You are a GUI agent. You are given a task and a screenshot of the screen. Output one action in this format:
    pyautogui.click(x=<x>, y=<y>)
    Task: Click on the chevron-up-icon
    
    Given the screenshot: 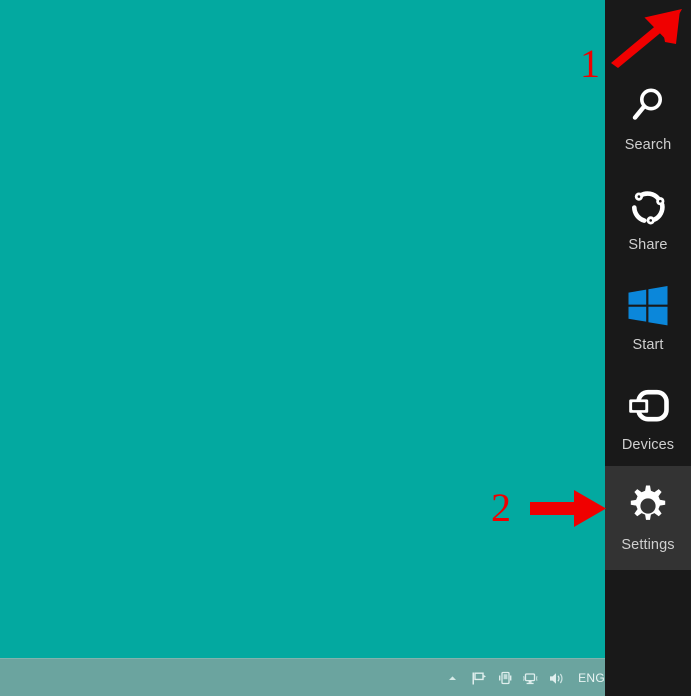 What is the action you would take?
    pyautogui.click(x=452, y=678)
    